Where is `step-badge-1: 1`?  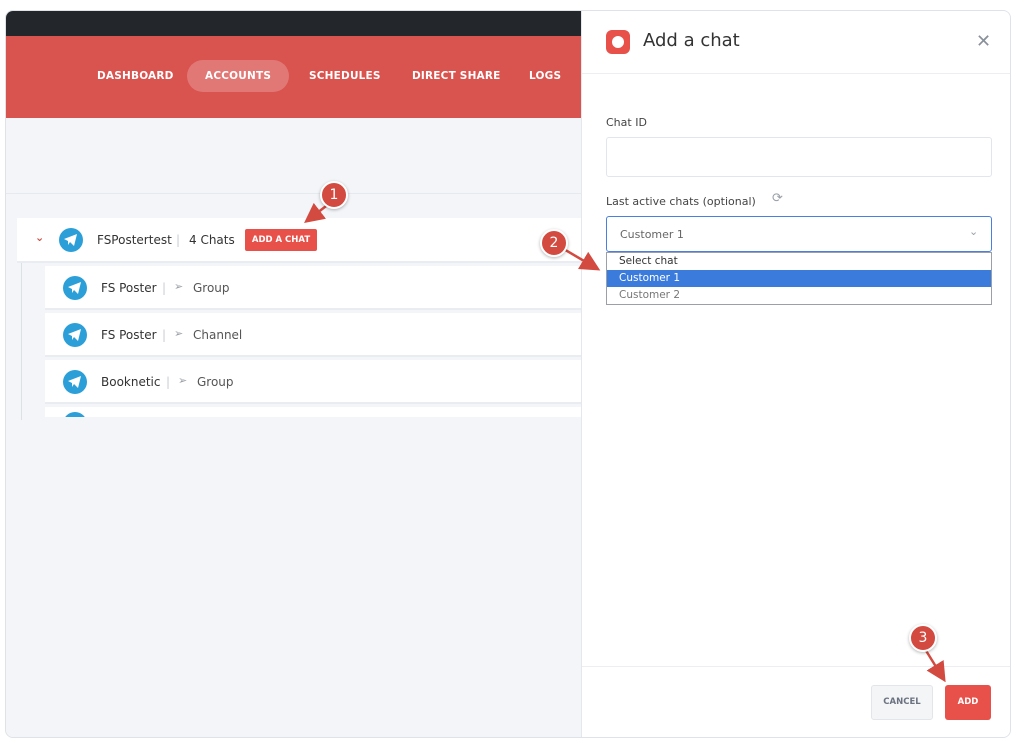 step-badge-1: 1 is located at coordinates (334, 195).